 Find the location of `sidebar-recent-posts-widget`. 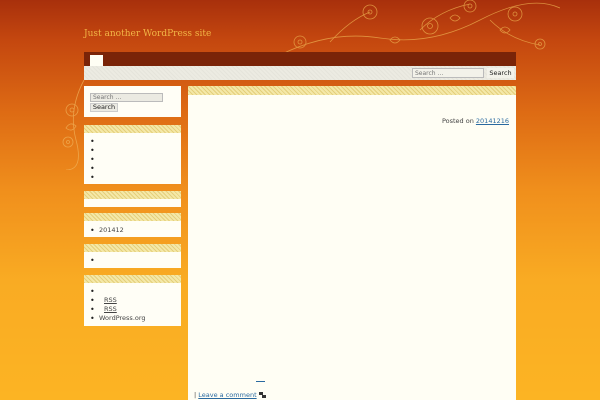

sidebar-recent-posts-widget is located at coordinates (132, 158).